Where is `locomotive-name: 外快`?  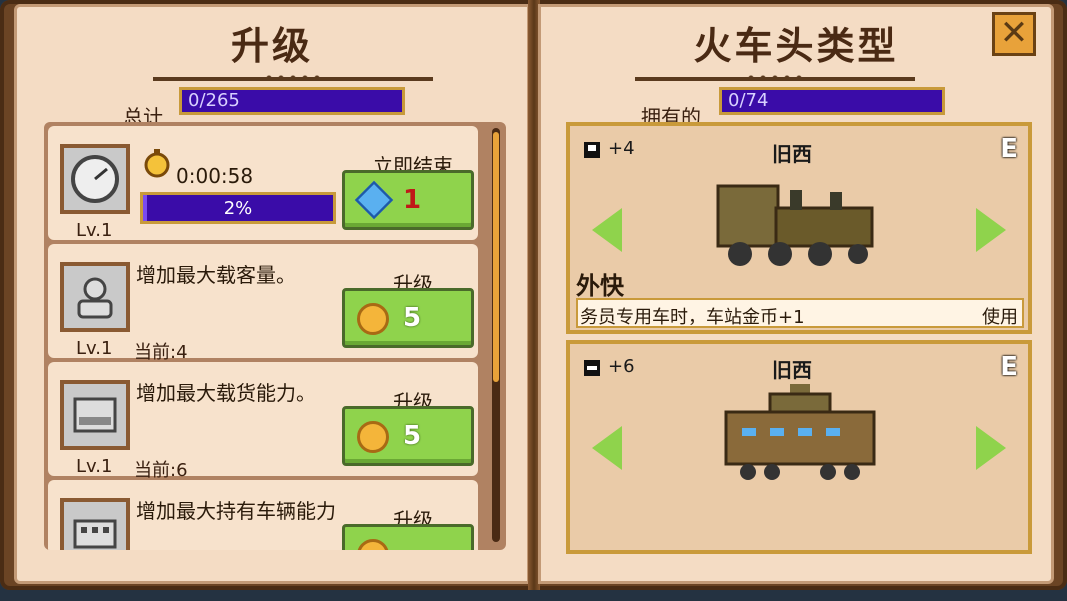
locomotive-name: 外快 is located at coordinates (600, 286).